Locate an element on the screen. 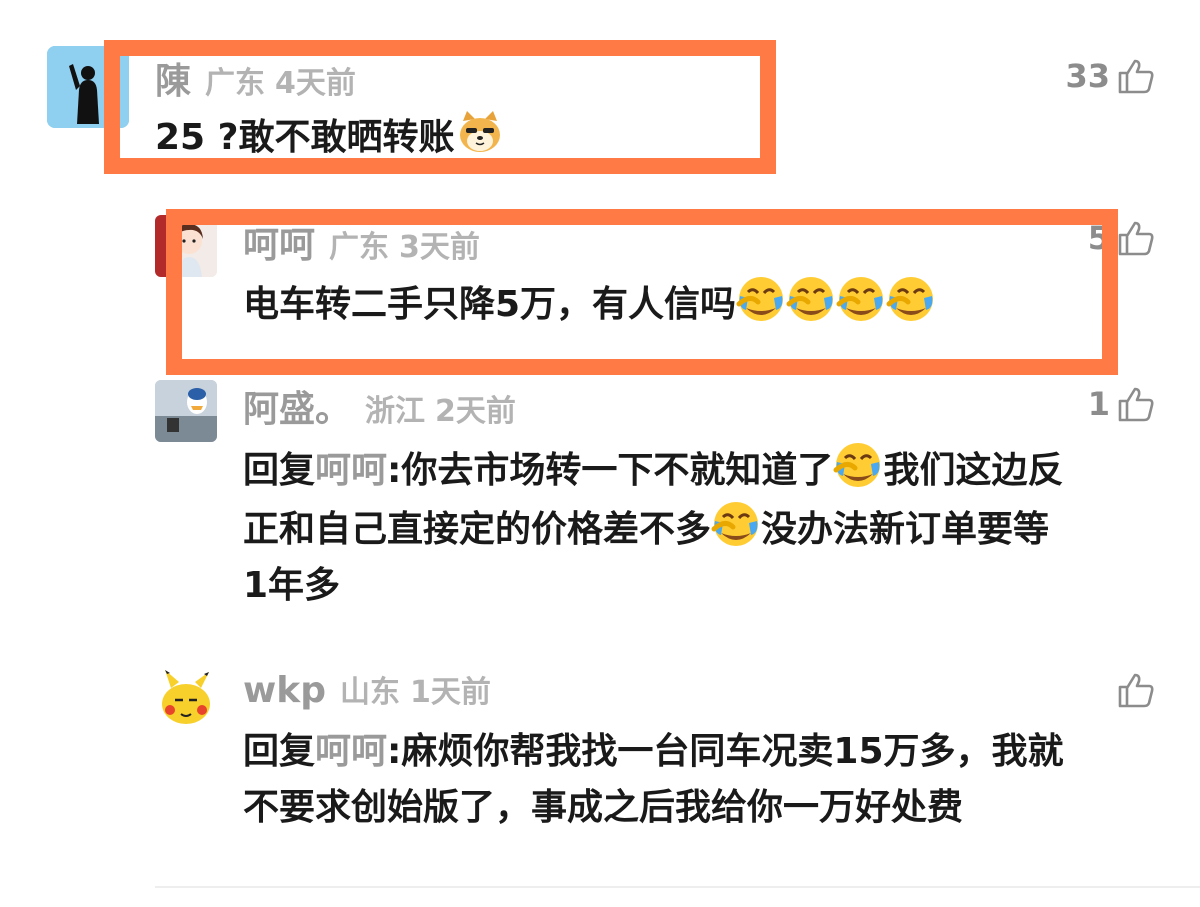 This screenshot has width=1200, height=907. comment-line: 不要求创始版了，事成之后我给你一万好处费 is located at coordinates (603, 807).